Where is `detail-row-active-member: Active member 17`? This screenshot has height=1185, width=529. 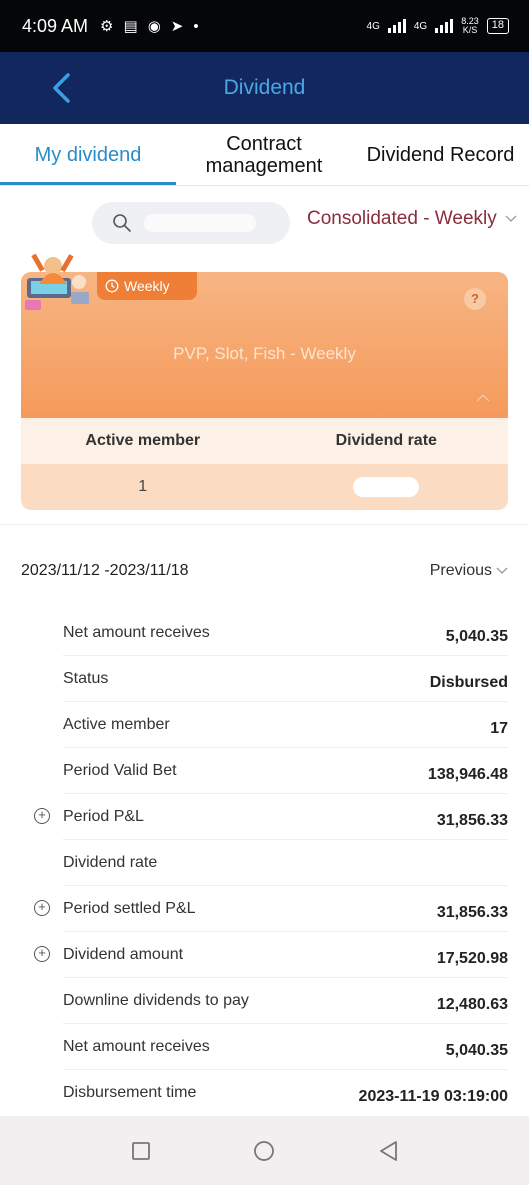 detail-row-active-member: Active member 17 is located at coordinates (285, 725).